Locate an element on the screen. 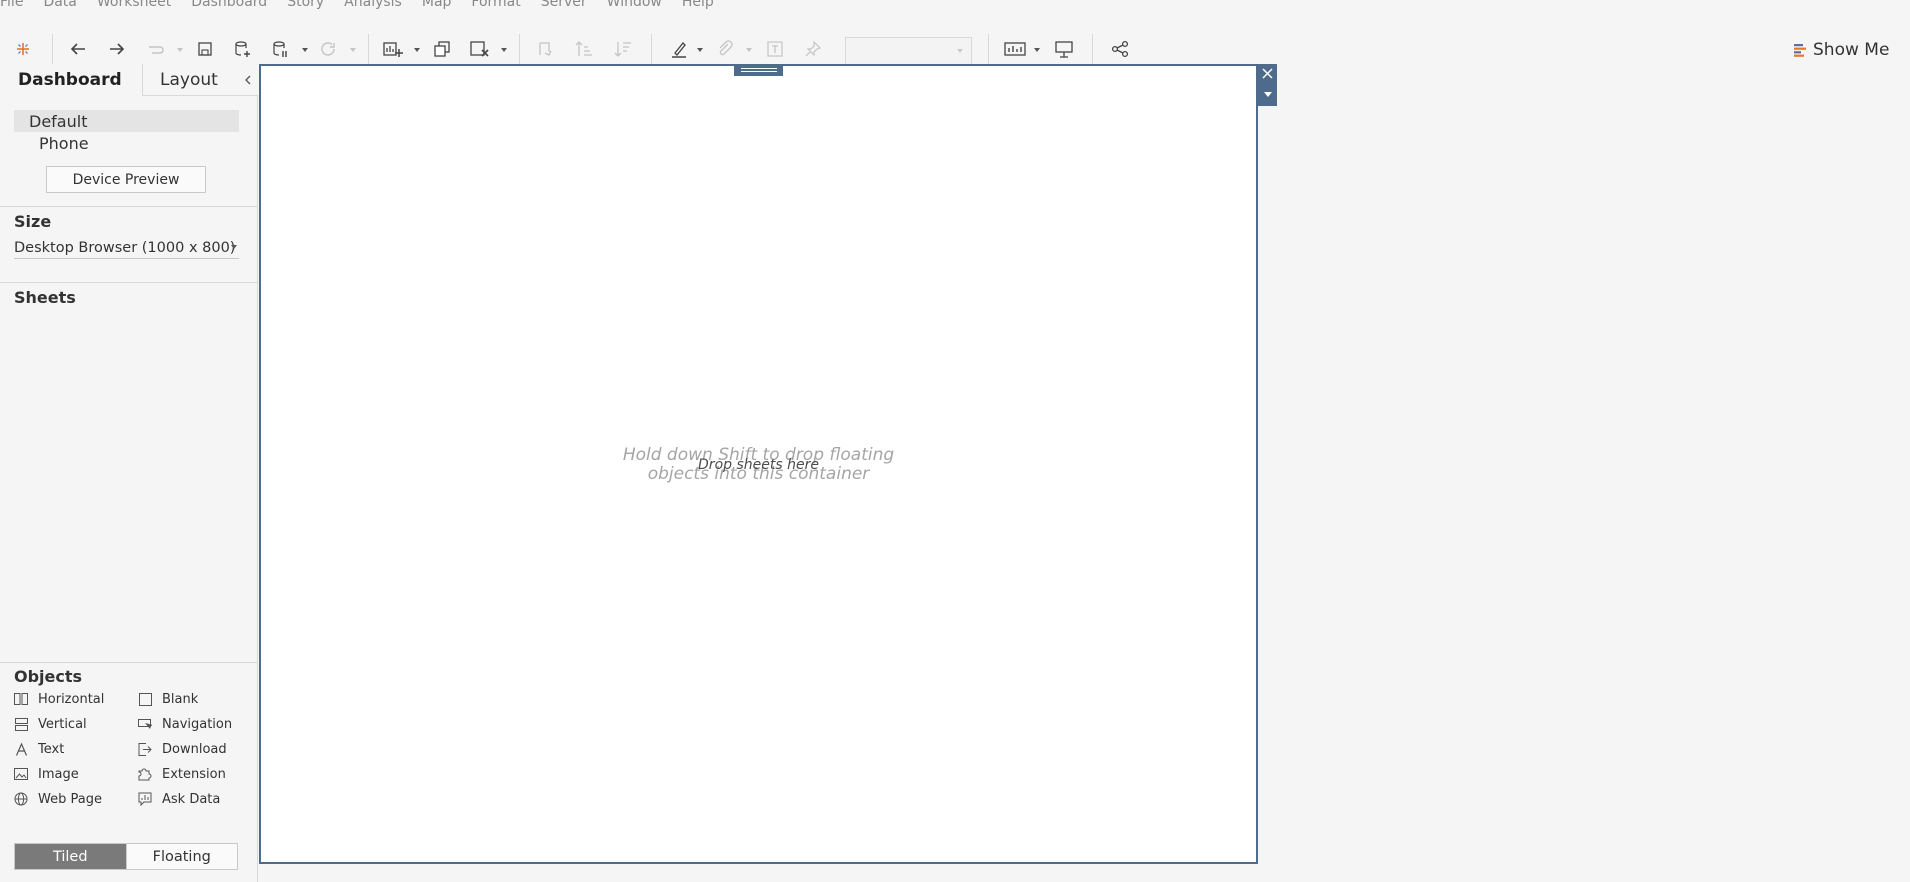 This screenshot has height=882, width=1910. swap-icon is located at coordinates (545, 49).